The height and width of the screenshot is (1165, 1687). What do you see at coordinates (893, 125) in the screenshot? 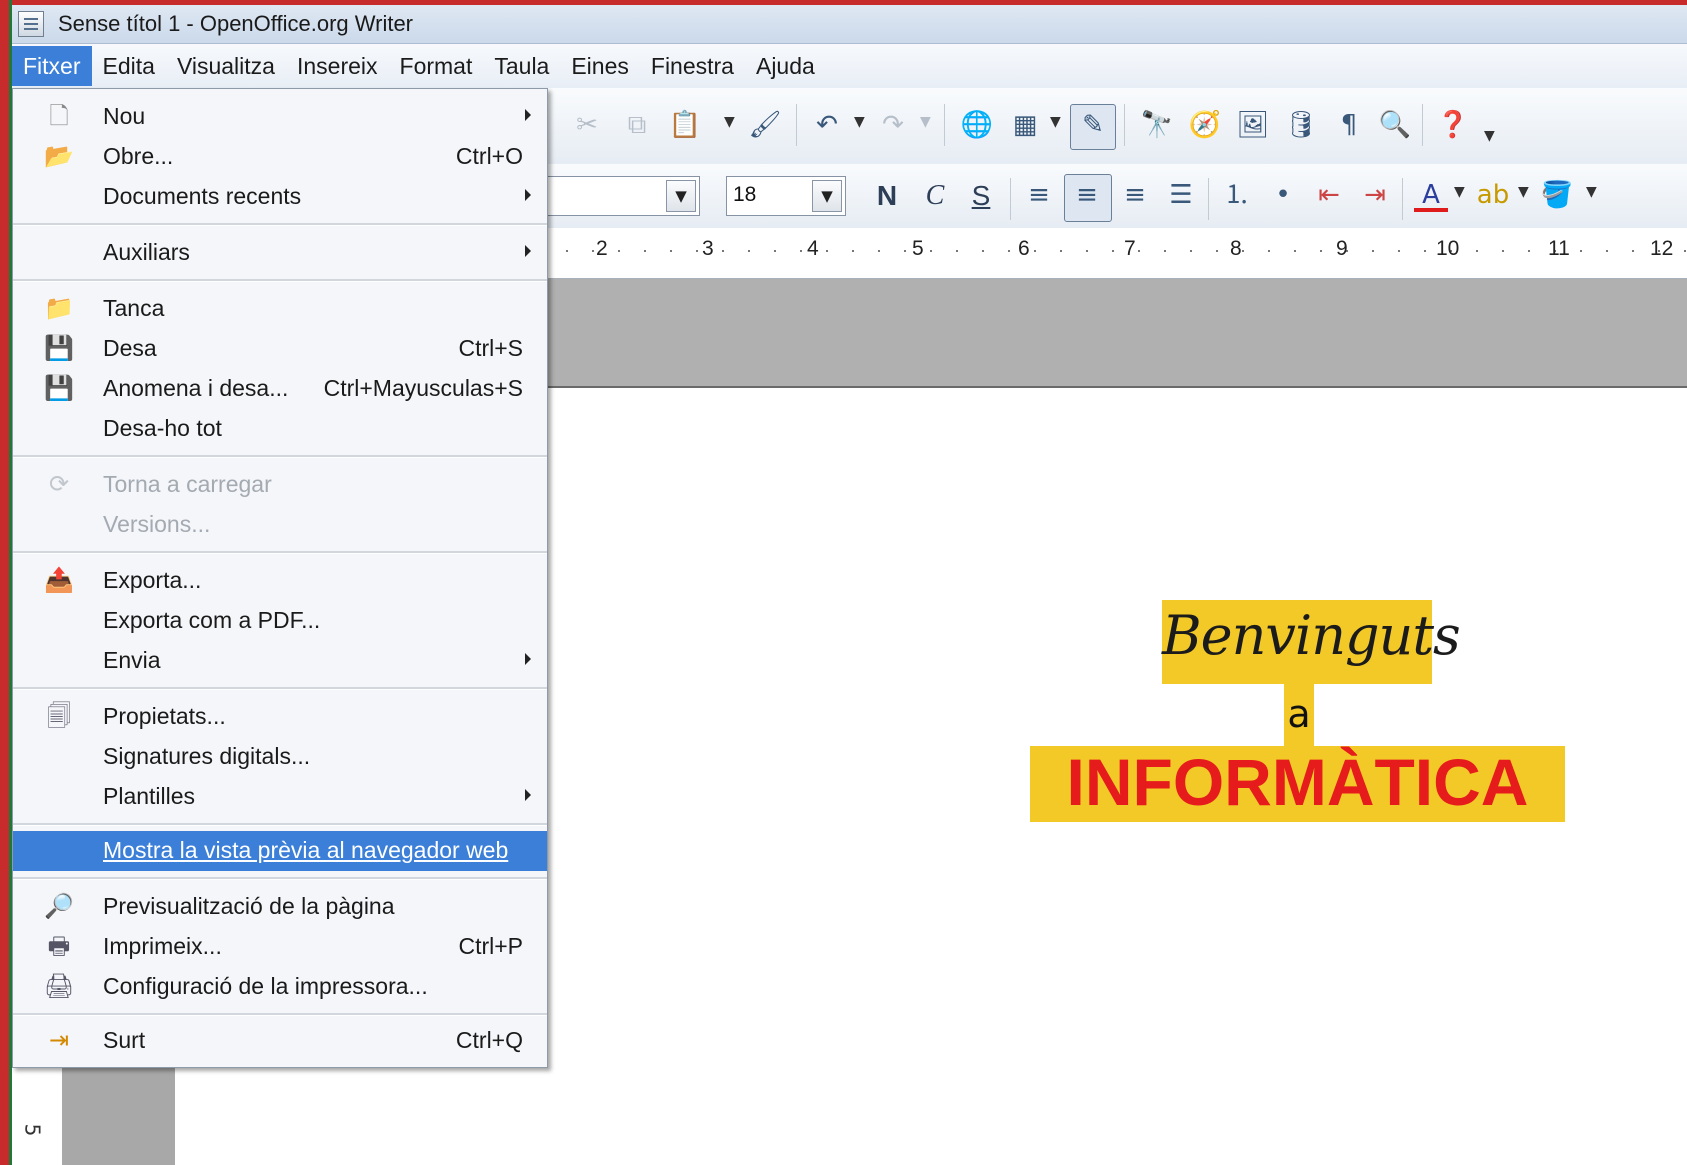
I see `redo-icon: ↷` at bounding box center [893, 125].